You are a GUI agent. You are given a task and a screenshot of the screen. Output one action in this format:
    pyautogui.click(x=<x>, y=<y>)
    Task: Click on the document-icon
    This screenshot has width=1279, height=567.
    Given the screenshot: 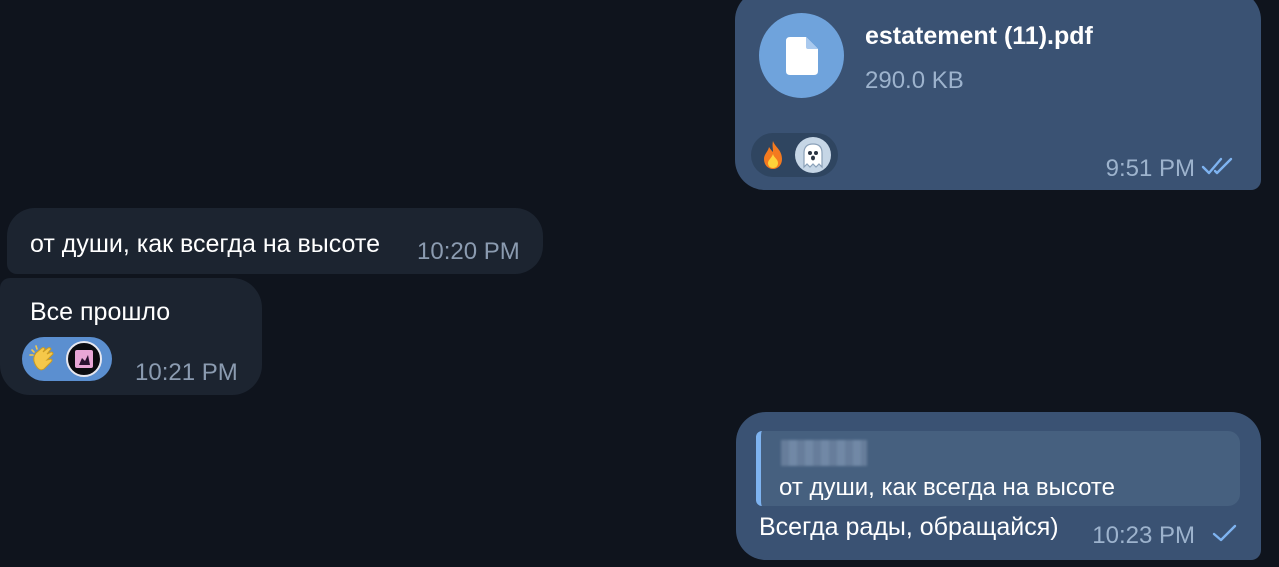 What is the action you would take?
    pyautogui.click(x=802, y=56)
    